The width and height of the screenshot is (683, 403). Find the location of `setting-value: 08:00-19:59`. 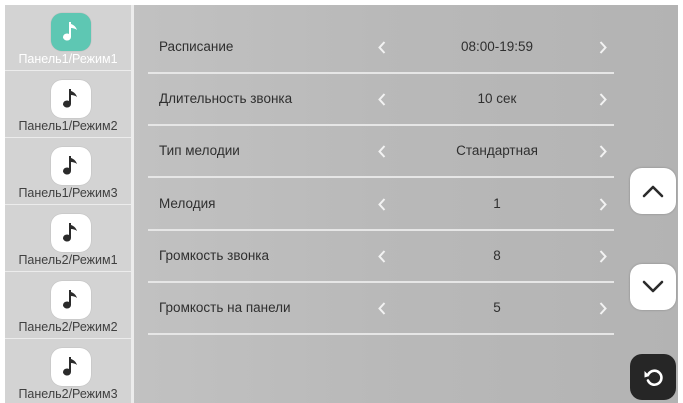

setting-value: 08:00-19:59 is located at coordinates (497, 46).